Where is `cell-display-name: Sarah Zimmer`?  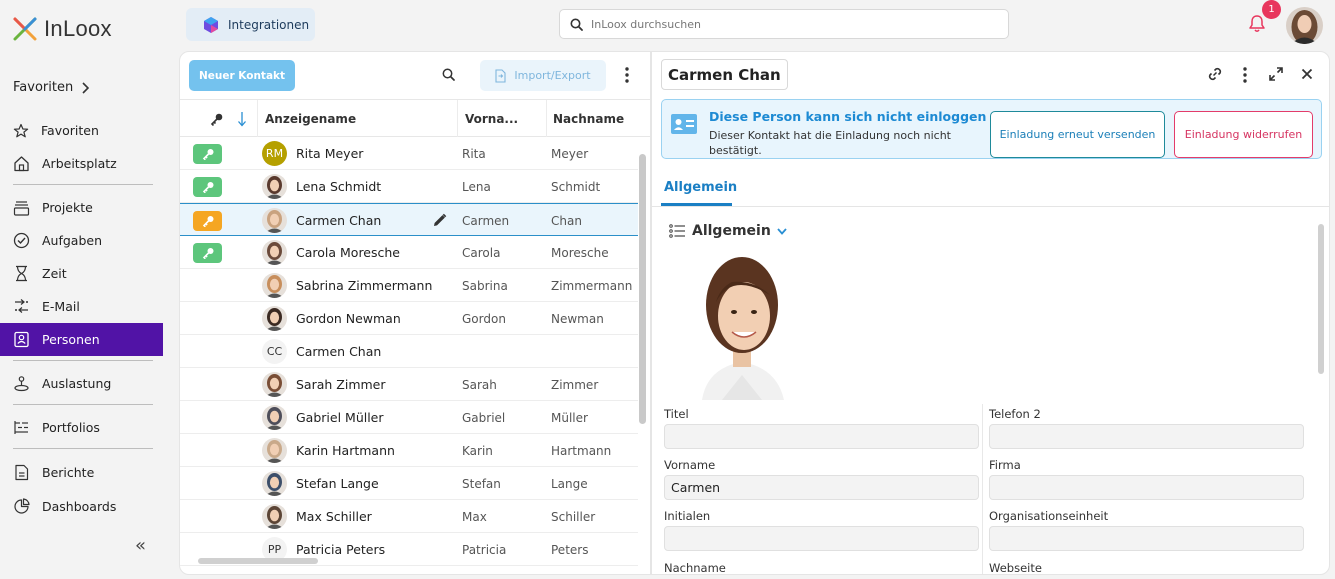 cell-display-name: Sarah Zimmer is located at coordinates (341, 384).